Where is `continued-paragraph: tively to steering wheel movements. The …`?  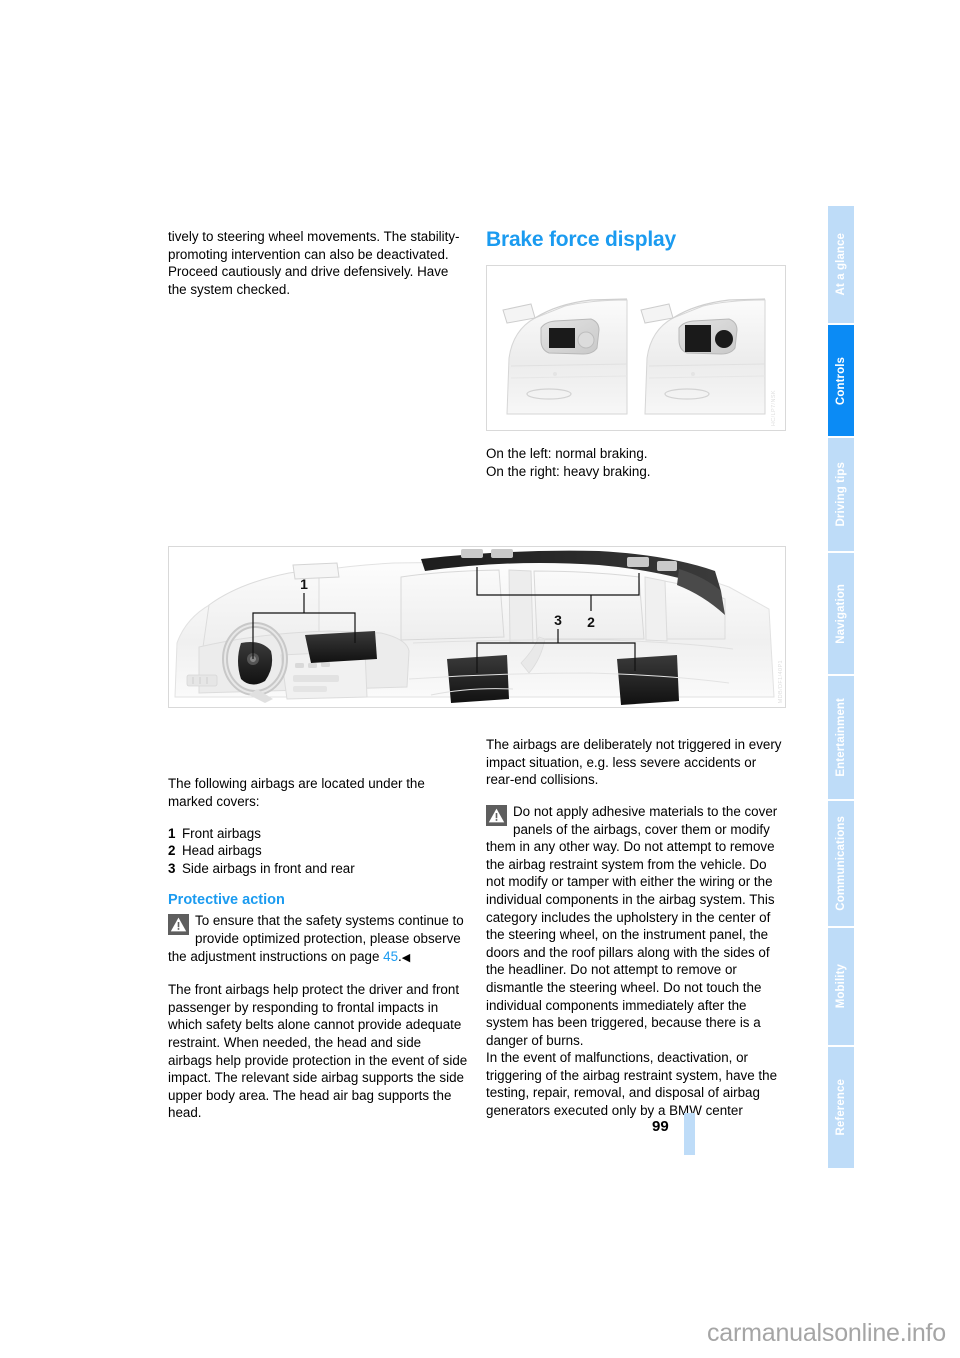
continued-paragraph: tively to steering wheel movements. The … is located at coordinates (314, 263).